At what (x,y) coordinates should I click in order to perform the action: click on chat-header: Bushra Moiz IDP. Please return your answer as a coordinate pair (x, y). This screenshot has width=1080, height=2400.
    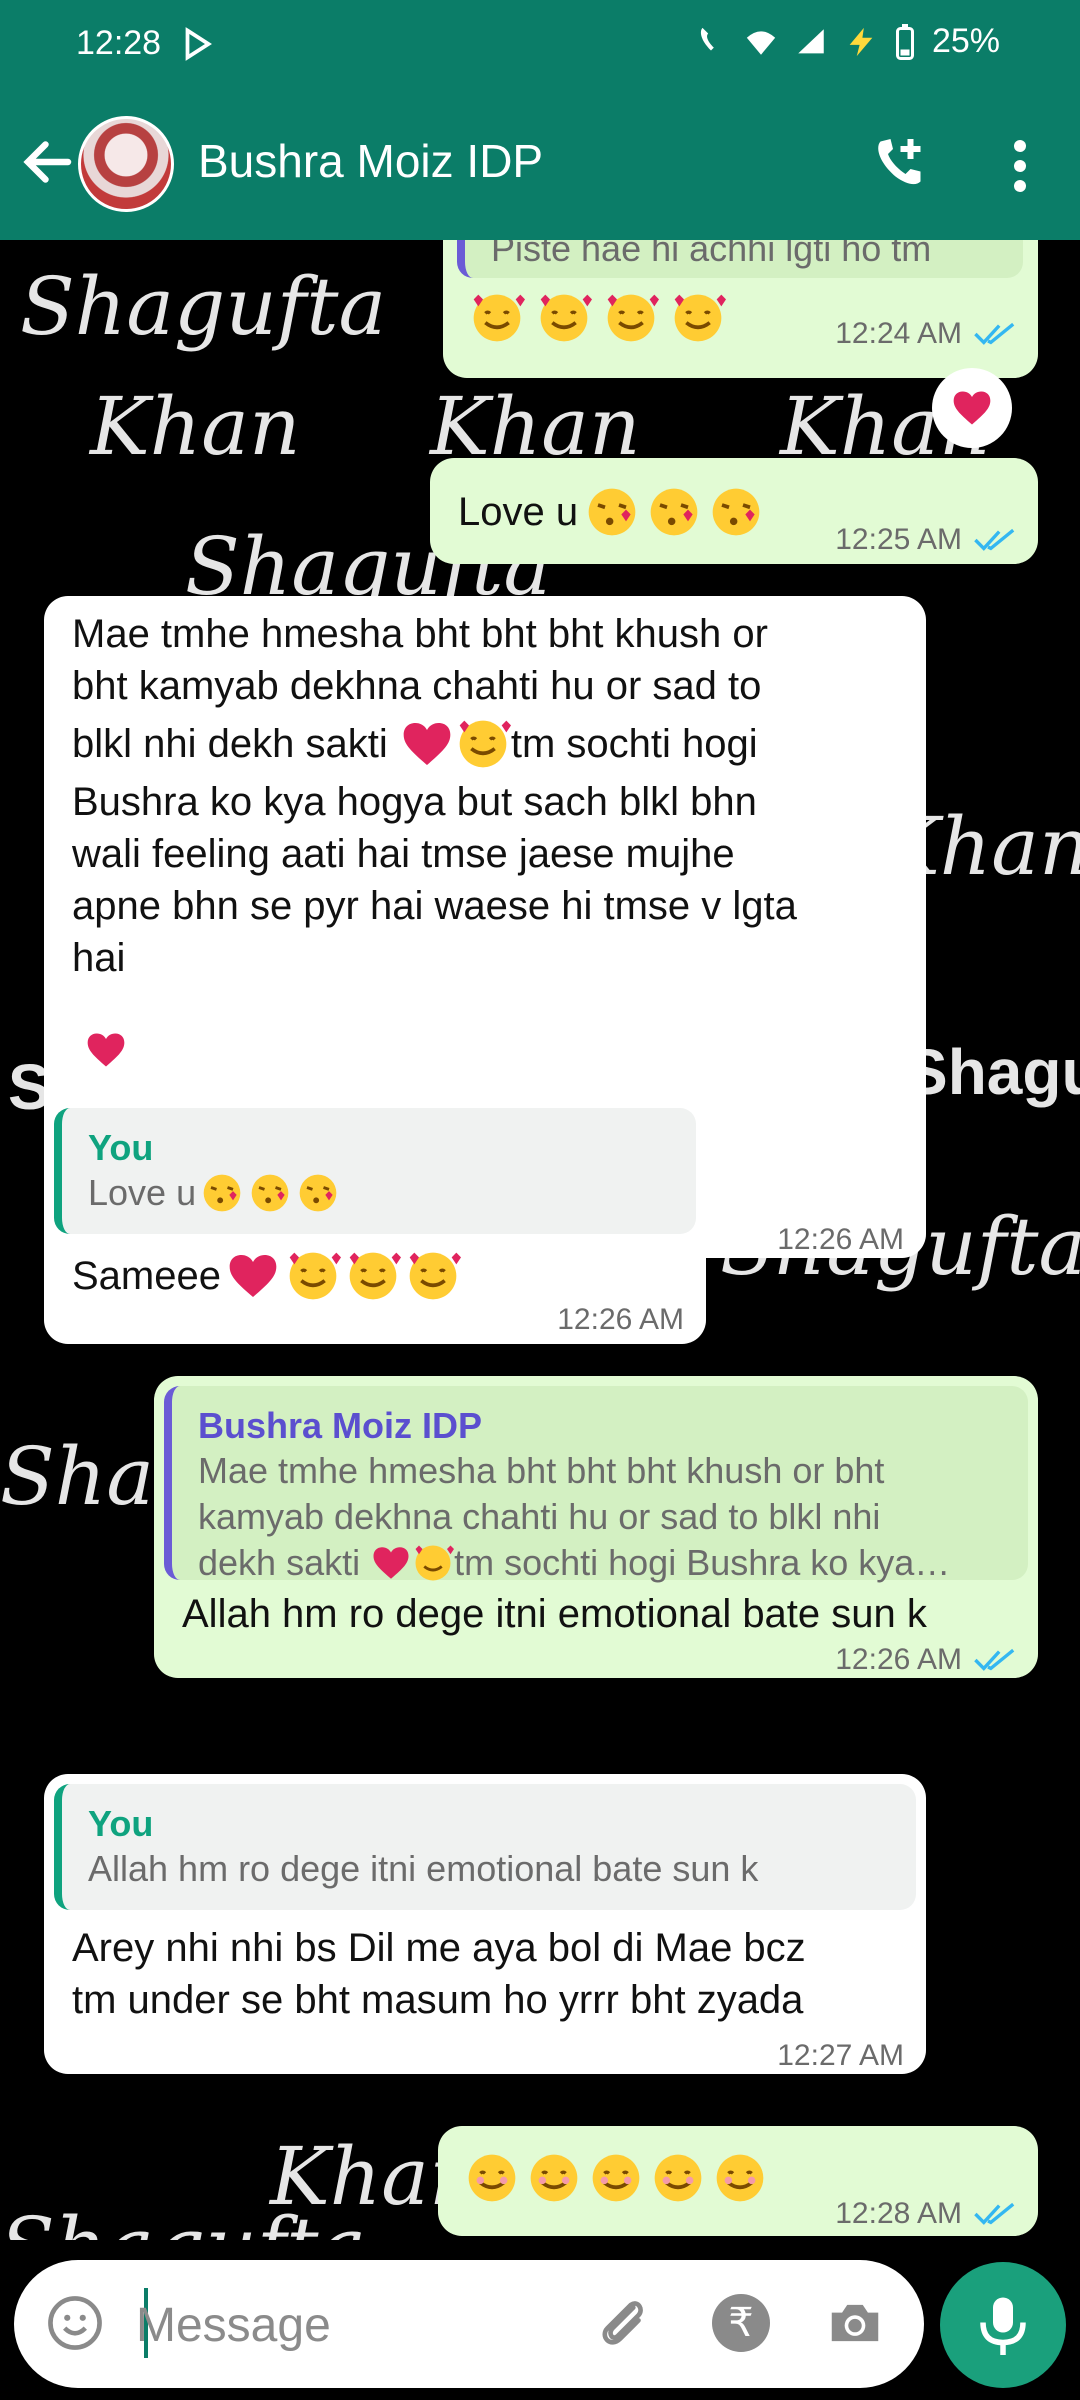
    Looking at the image, I should click on (540, 164).